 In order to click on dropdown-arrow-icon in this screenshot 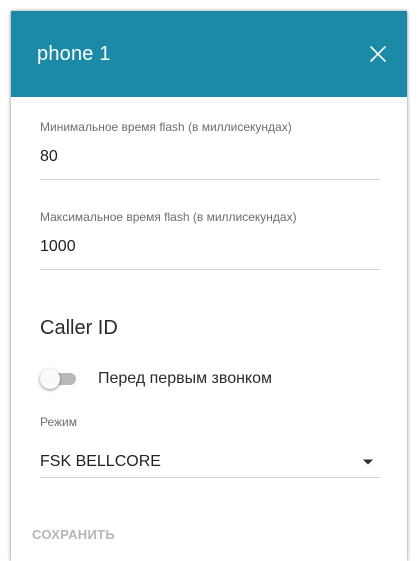, I will do `click(368, 462)`.